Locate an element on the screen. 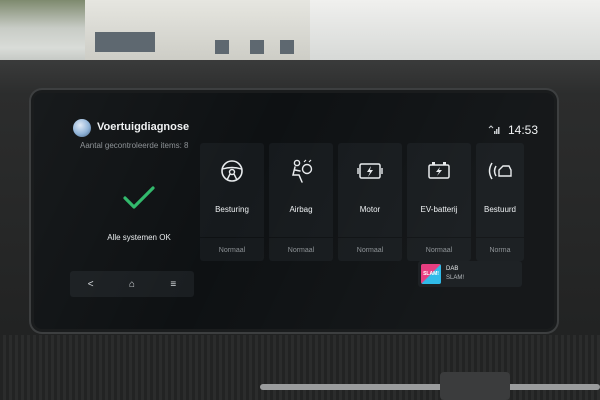 Image resolution: width=600 pixels, height=400 pixels. engine-icon is located at coordinates (370, 171).